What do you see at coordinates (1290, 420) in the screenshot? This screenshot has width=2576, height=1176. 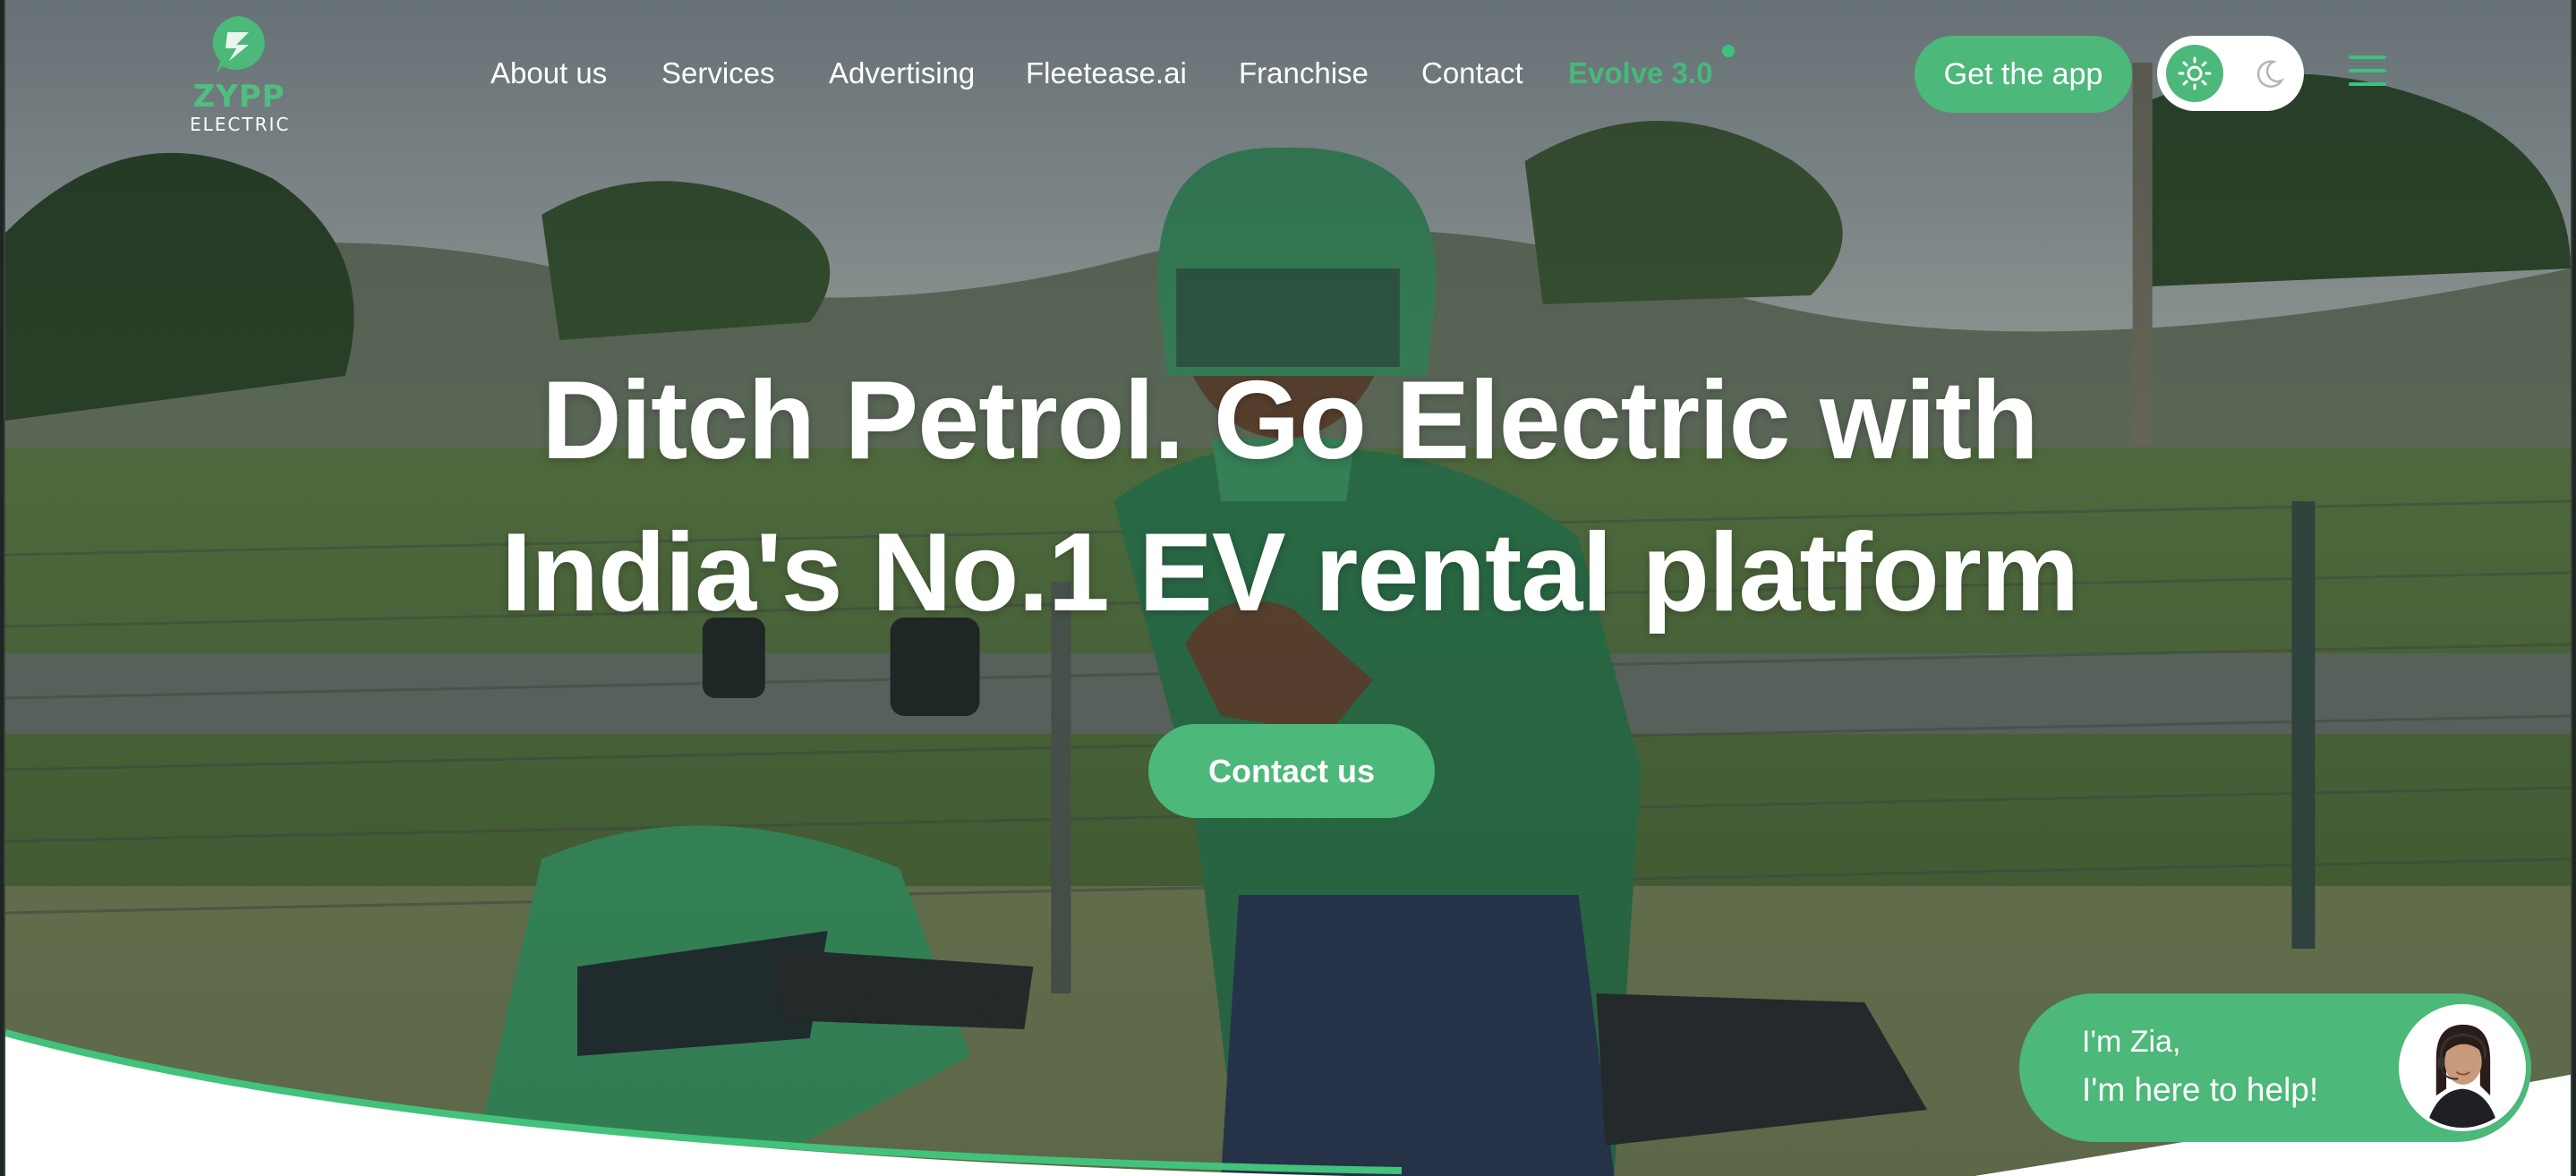 I see `headline-line-1: Ditch Petrol. Go Electric with` at bounding box center [1290, 420].